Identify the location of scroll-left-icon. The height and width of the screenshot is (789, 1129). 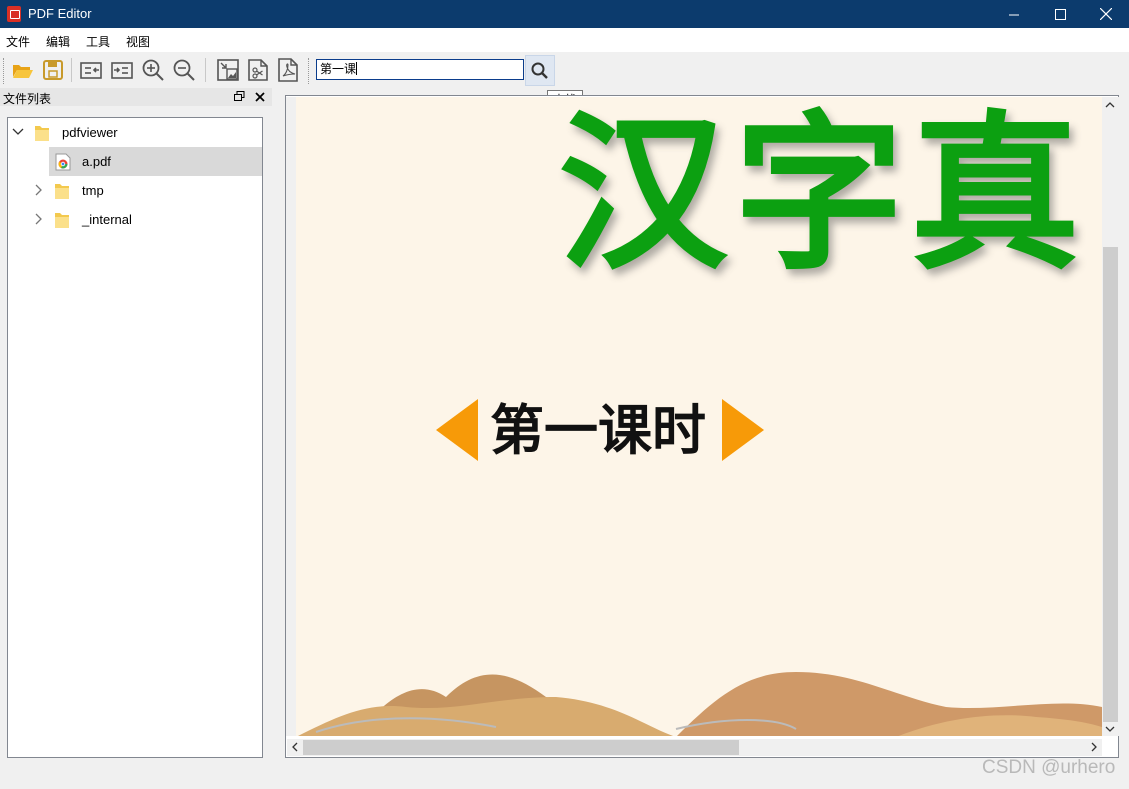
(295, 747).